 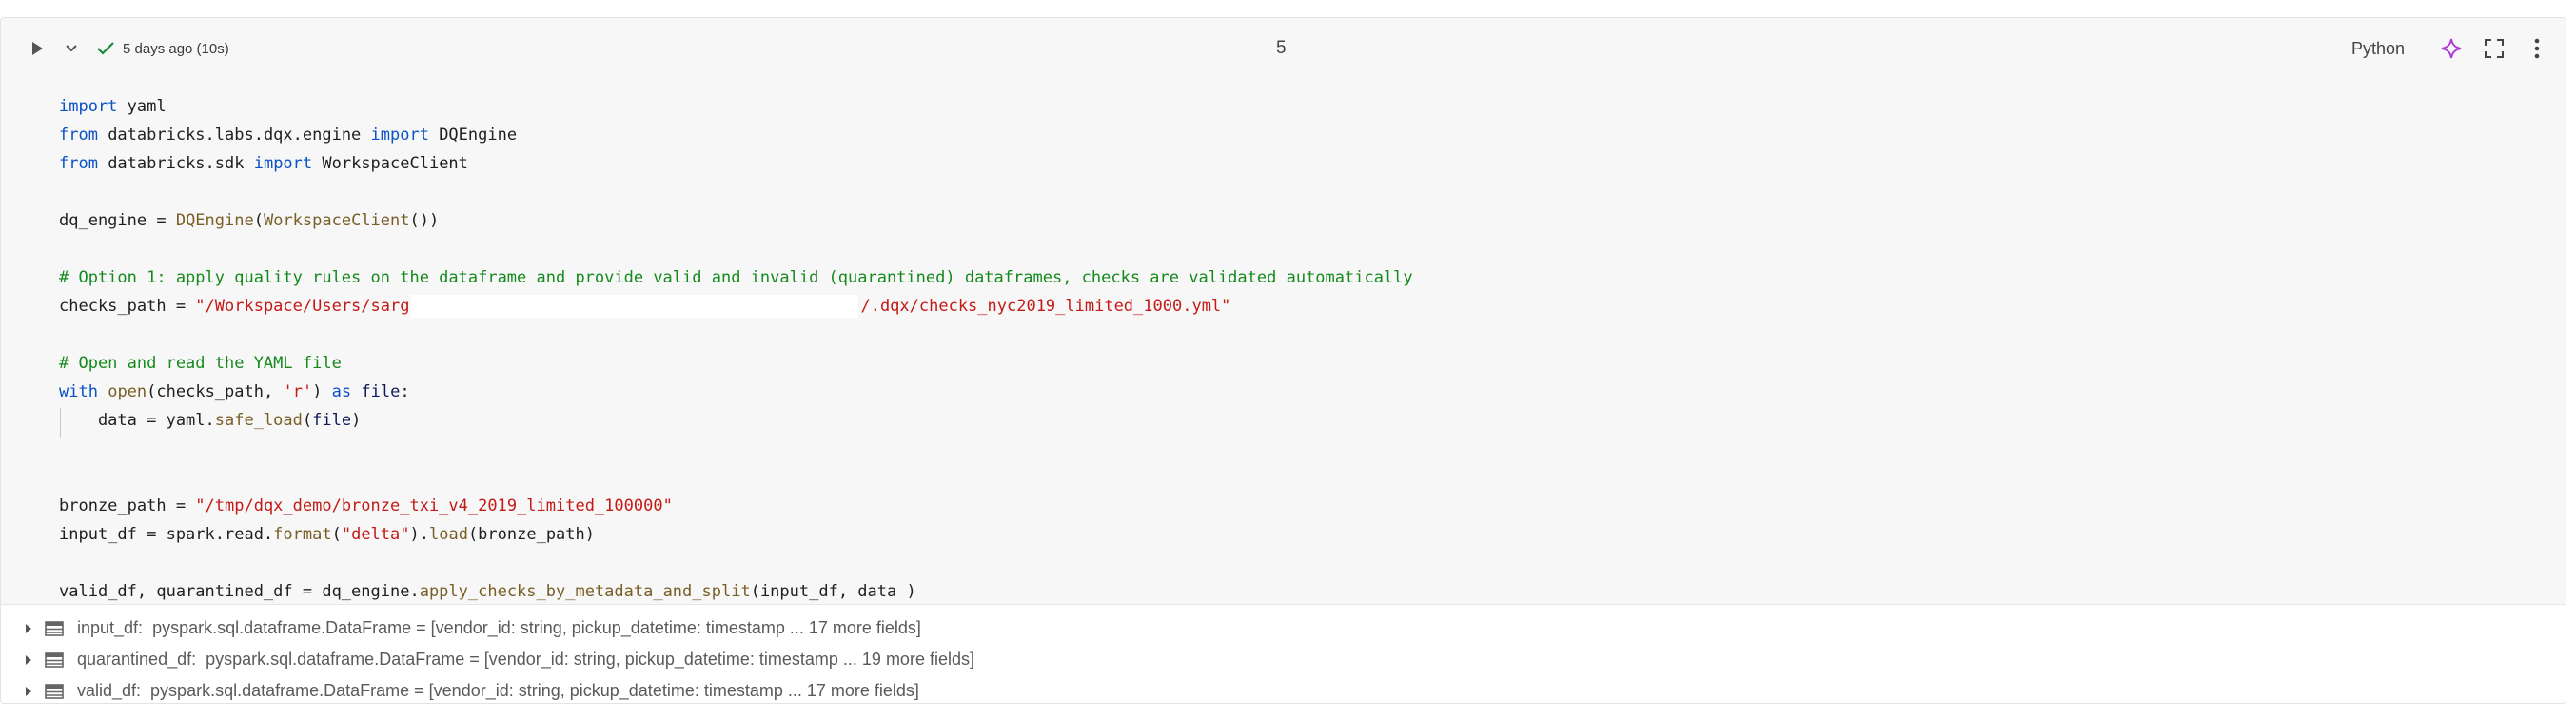 I want to click on expand-icon, so click(x=2494, y=48).